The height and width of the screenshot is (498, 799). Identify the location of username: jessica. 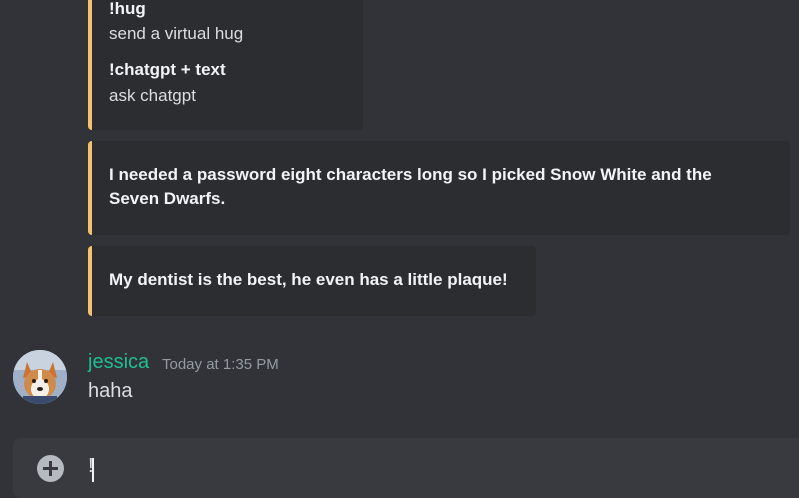
(118, 362).